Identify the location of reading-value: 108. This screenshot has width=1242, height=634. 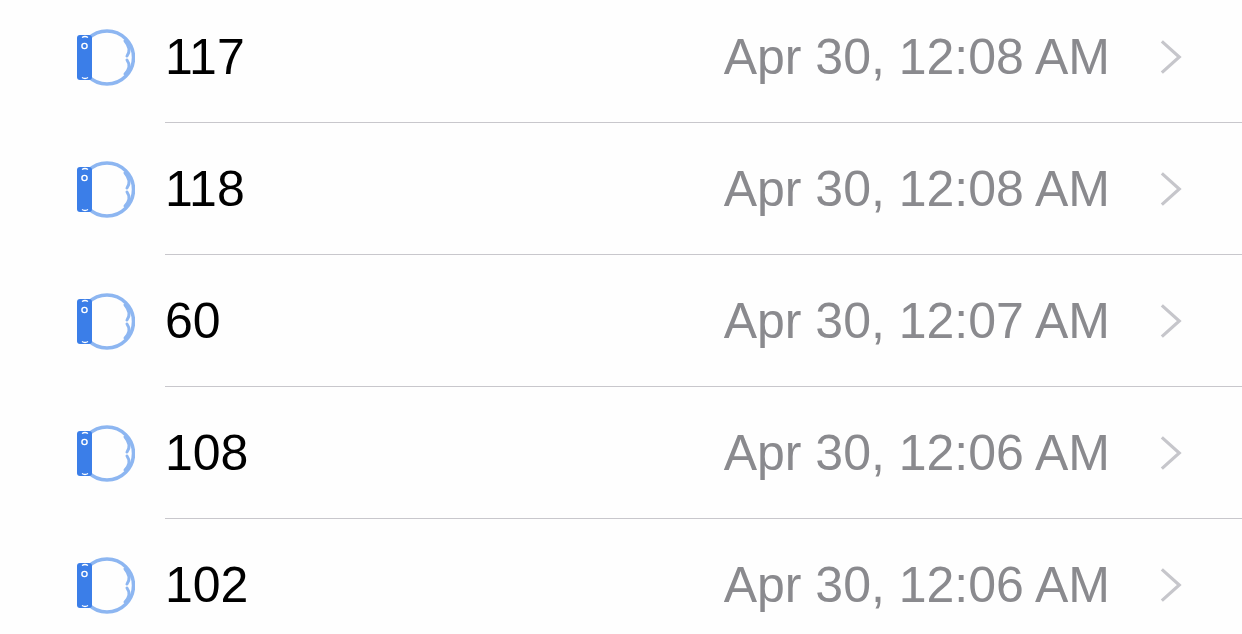
(207, 452).